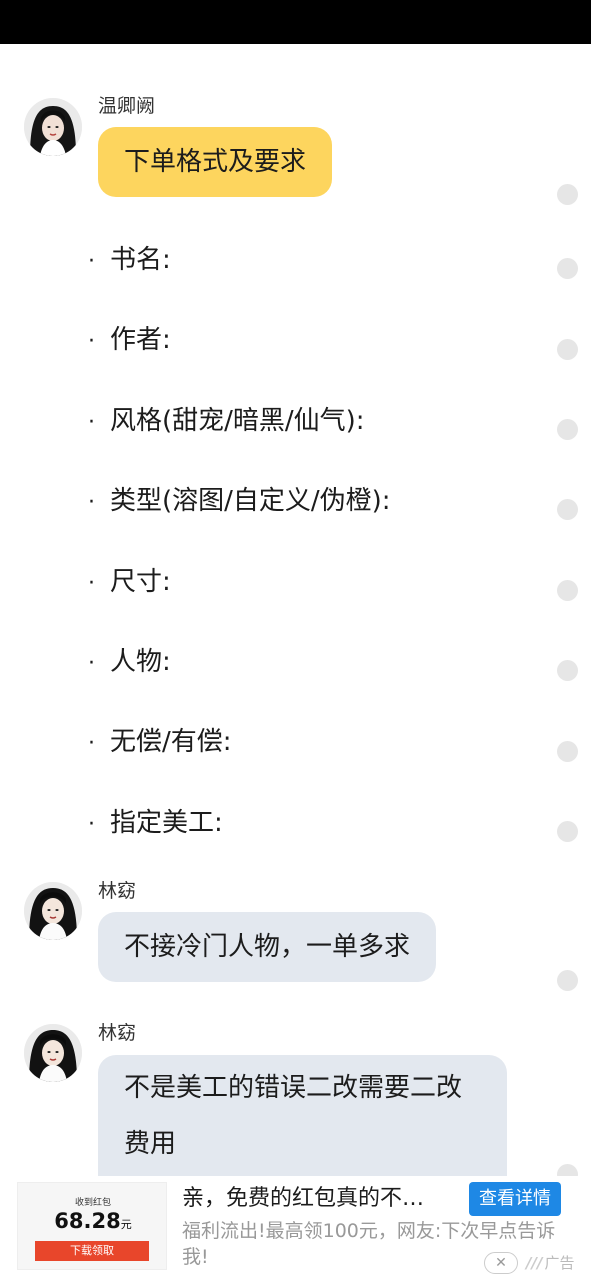 This screenshot has width=591, height=1280. I want to click on order-field-label: 风格(甜宠/暗黑/仙气):, so click(237, 421).